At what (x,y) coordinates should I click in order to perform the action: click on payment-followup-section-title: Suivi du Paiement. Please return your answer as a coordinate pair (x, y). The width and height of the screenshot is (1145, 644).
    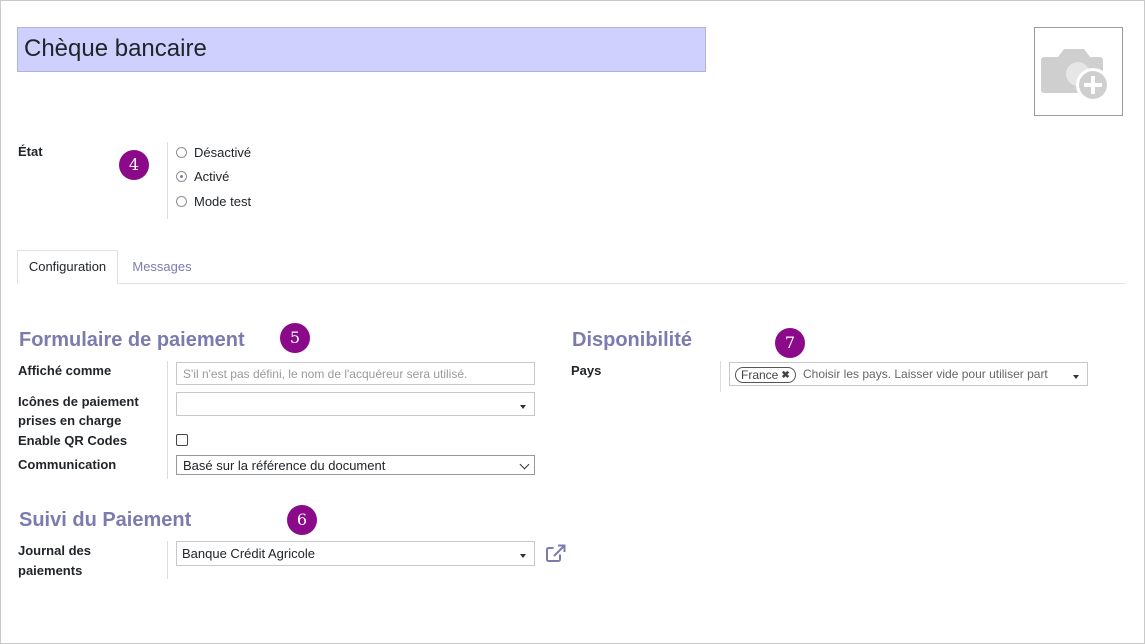
    Looking at the image, I should click on (105, 520).